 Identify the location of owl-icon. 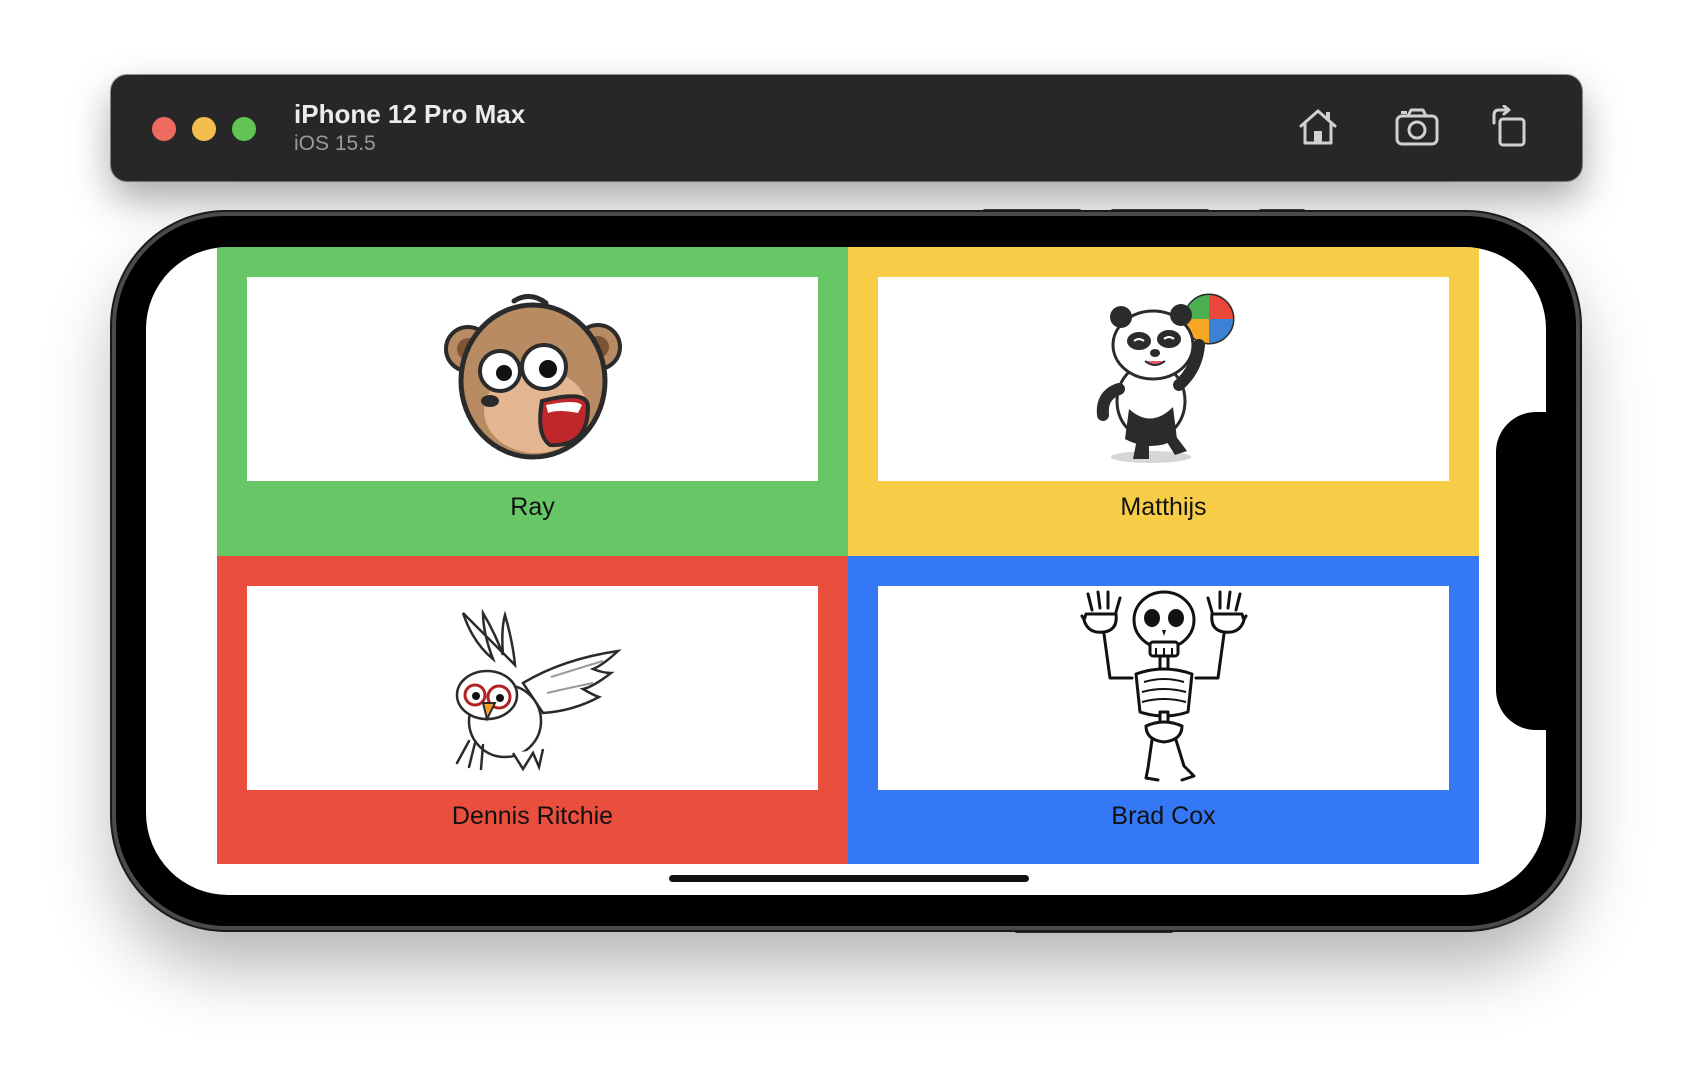
(538, 689).